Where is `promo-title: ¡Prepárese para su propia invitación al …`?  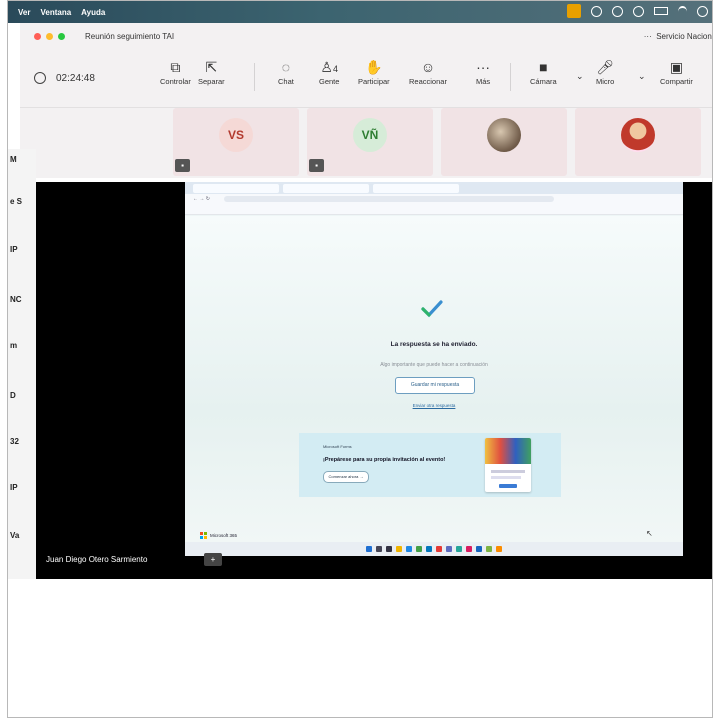 promo-title: ¡Prepárese para su propia invitación al … is located at coordinates (384, 460).